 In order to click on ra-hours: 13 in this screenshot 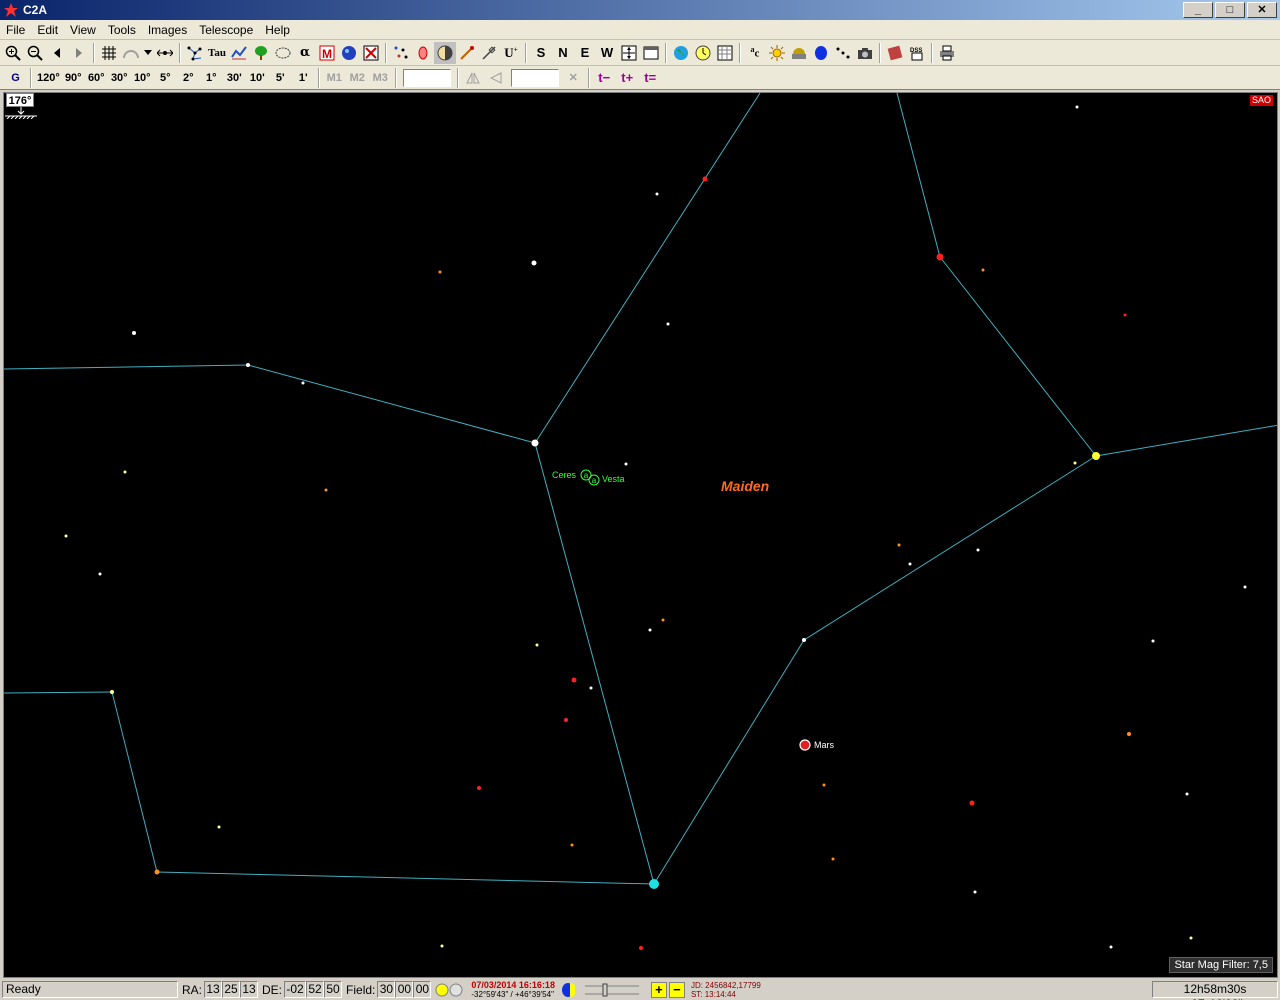, I will do `click(213, 989)`.